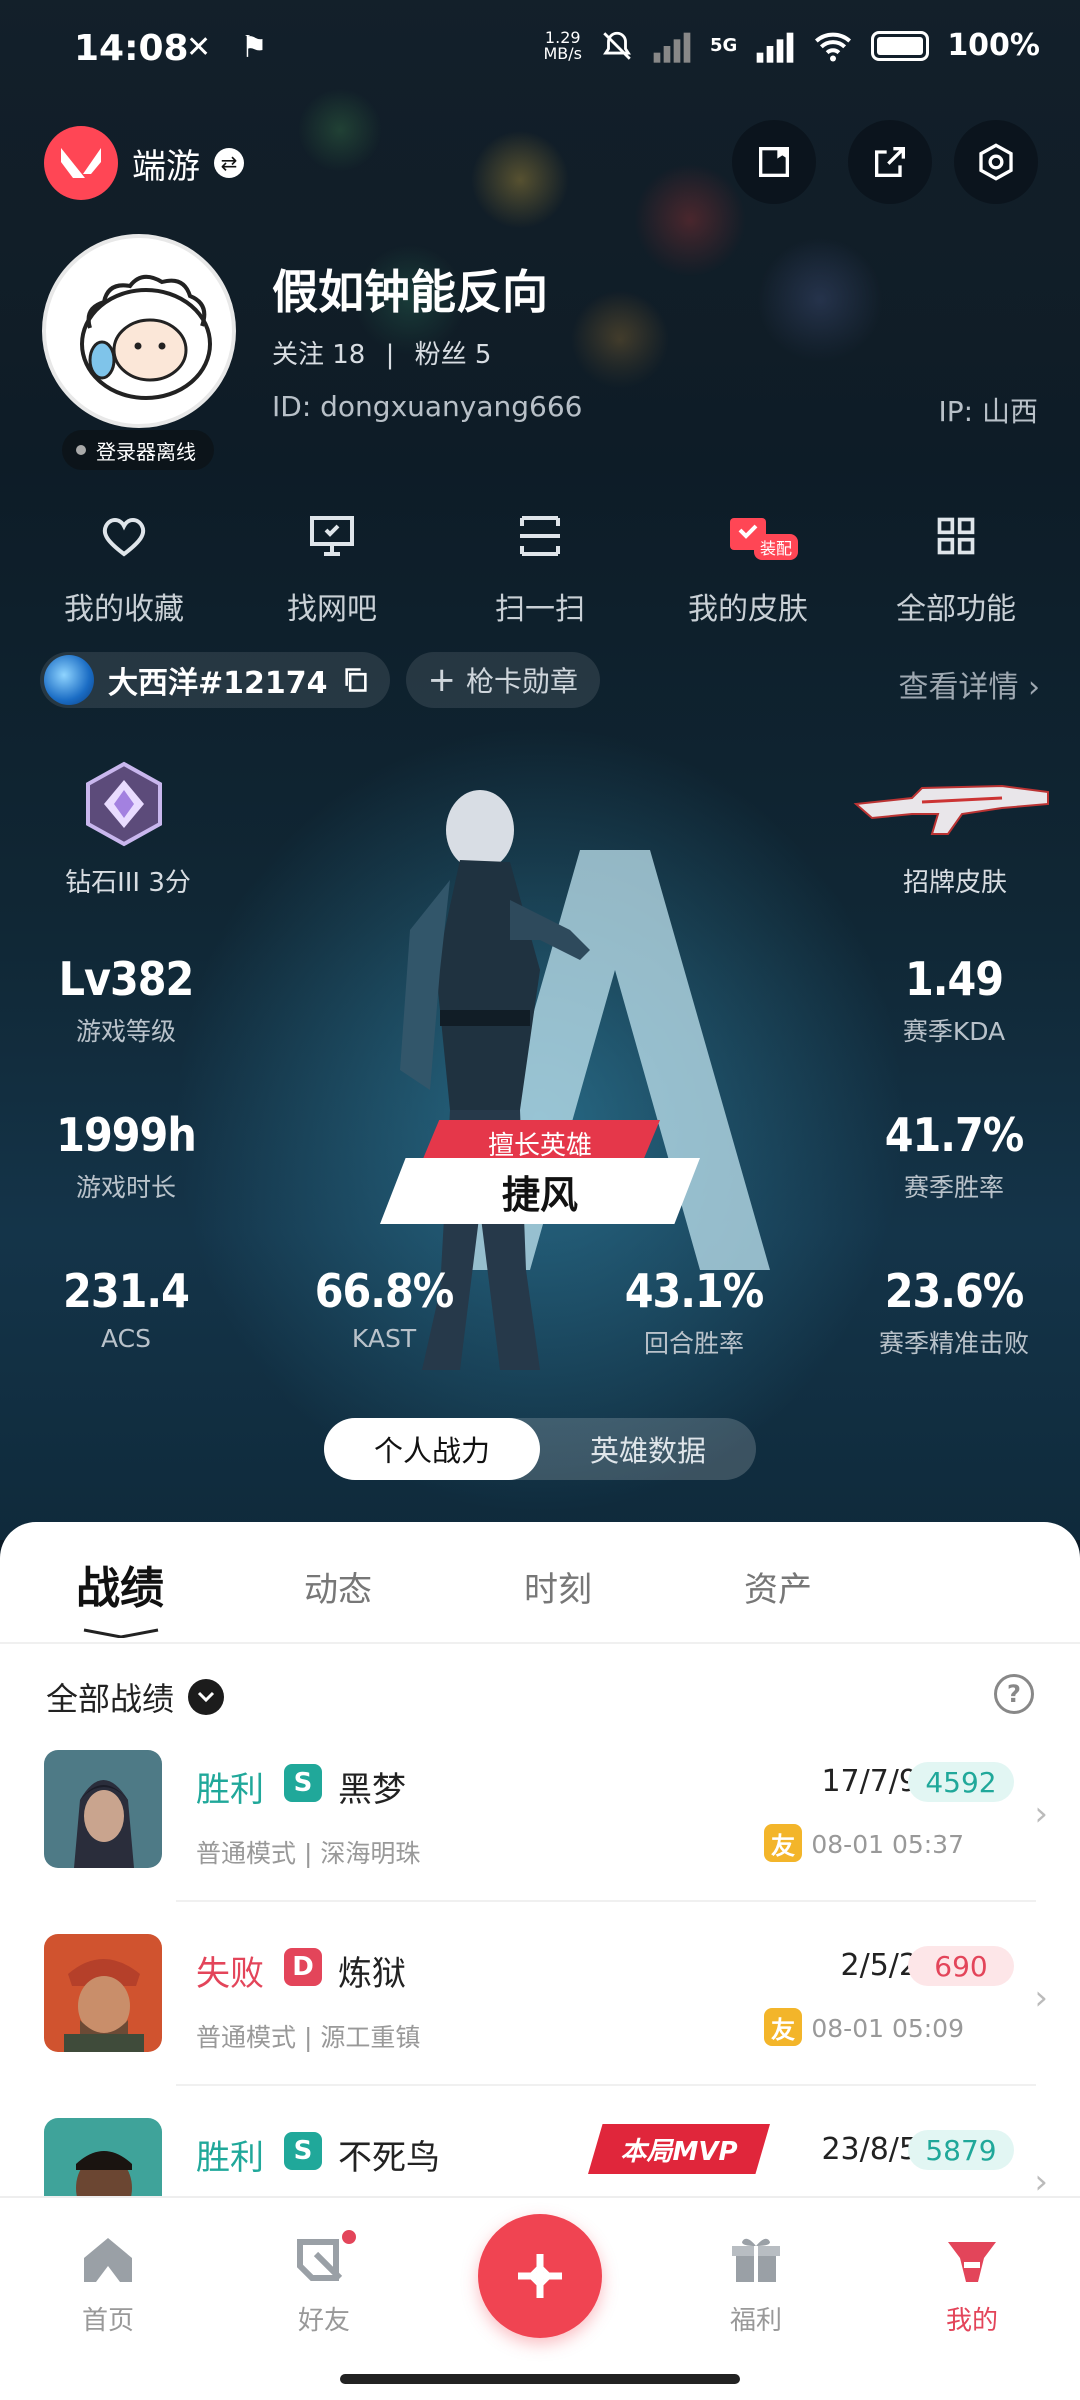  Describe the element at coordinates (432, 1449) in the screenshot. I see `toggle-personal-power: 个人战力` at that location.